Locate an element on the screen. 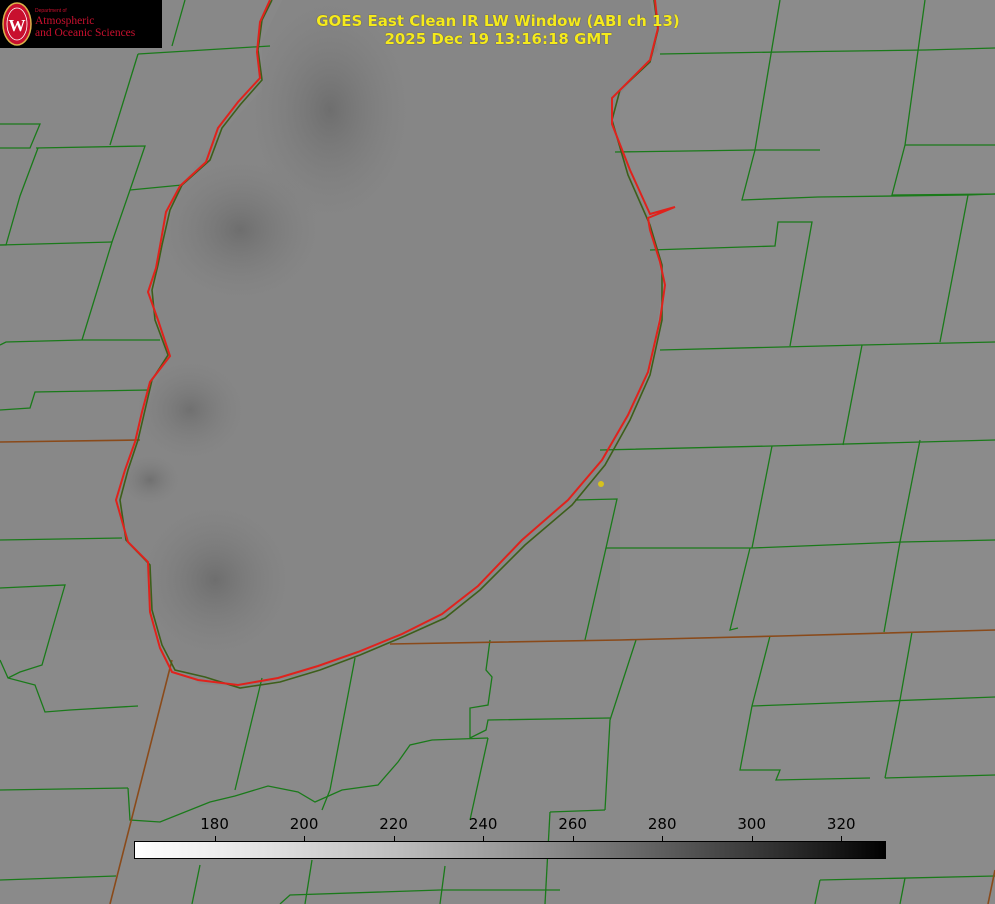  station-marker is located at coordinates (601, 484).